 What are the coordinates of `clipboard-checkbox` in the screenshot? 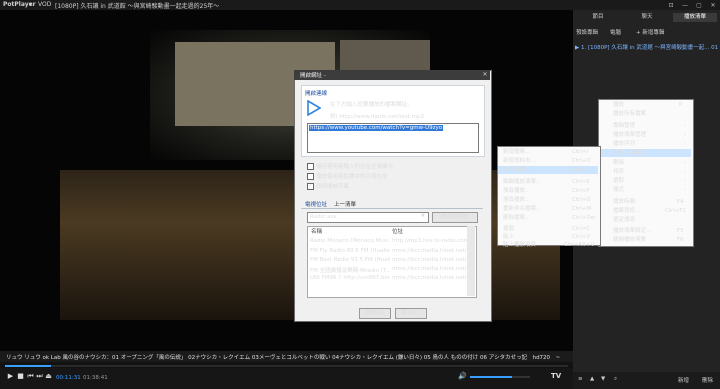 It's located at (310, 176).